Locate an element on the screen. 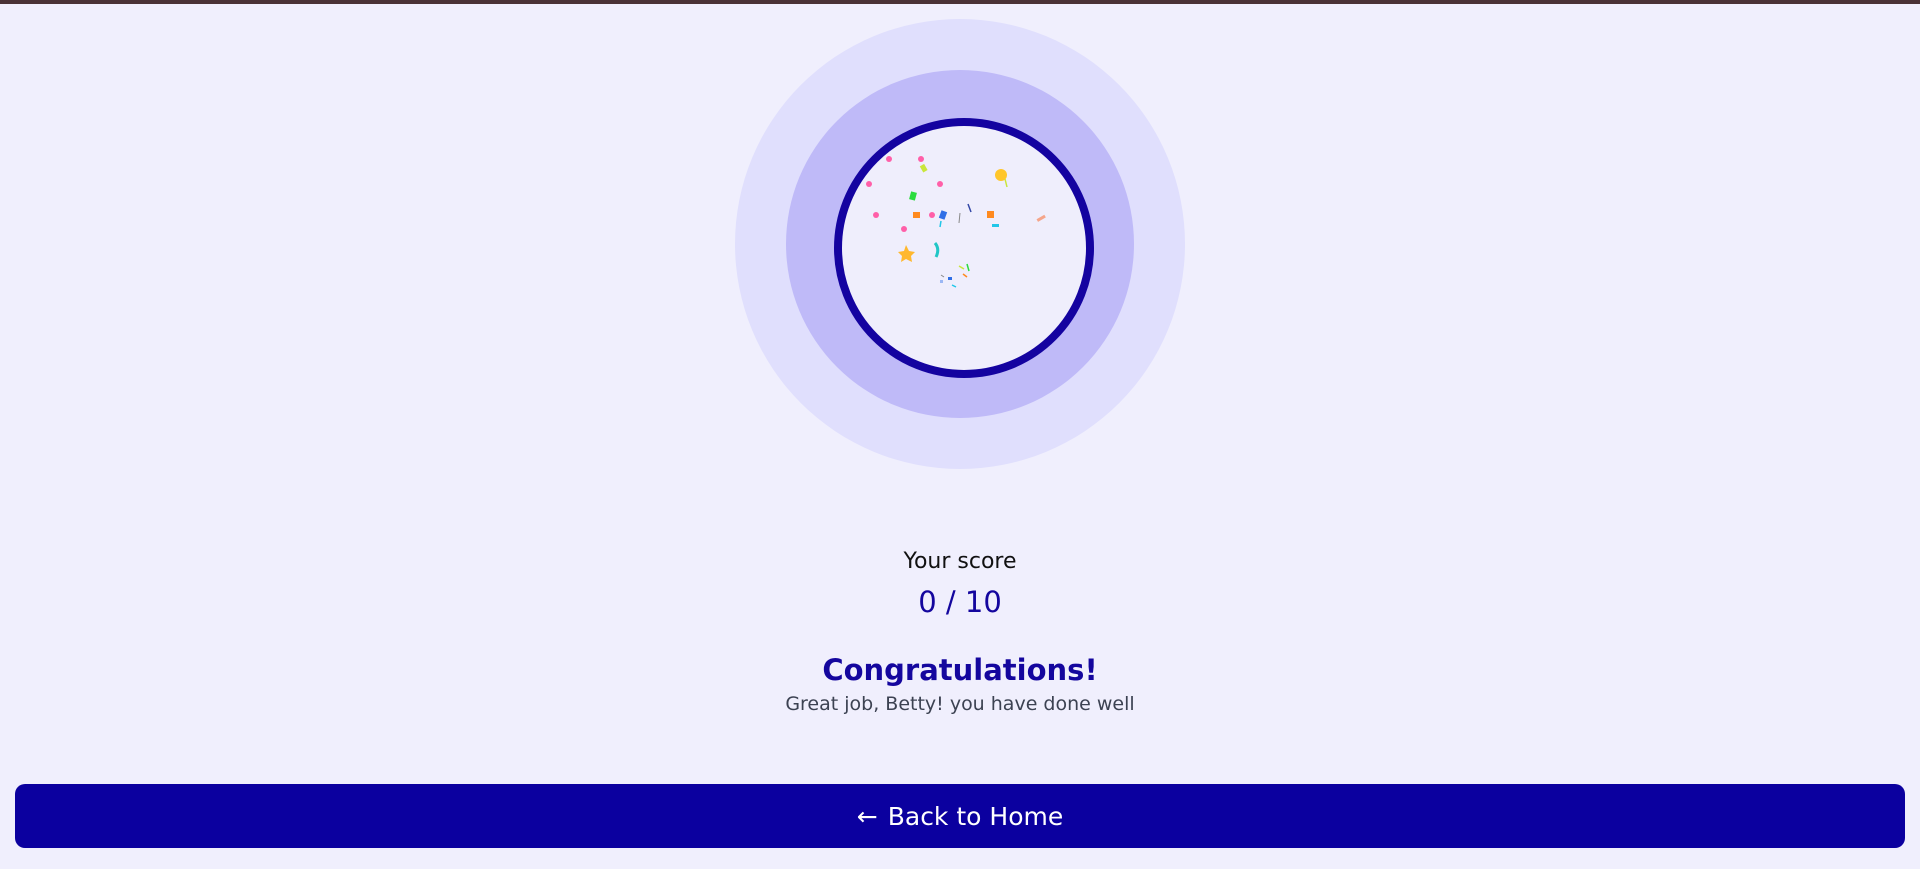 The width and height of the screenshot is (1920, 869). back-to-home-label: Back to Home is located at coordinates (975, 816).